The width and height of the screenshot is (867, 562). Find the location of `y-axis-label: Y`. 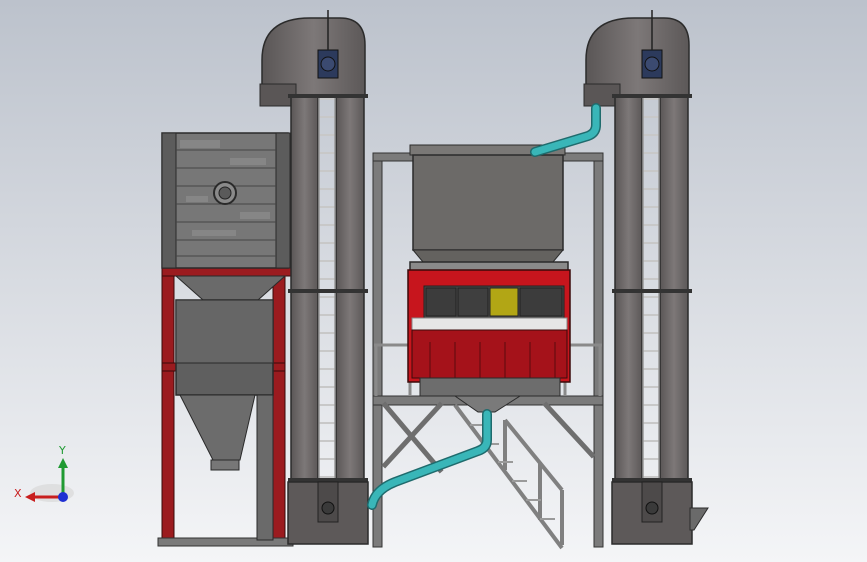

y-axis-label: Y is located at coordinates (62, 450).